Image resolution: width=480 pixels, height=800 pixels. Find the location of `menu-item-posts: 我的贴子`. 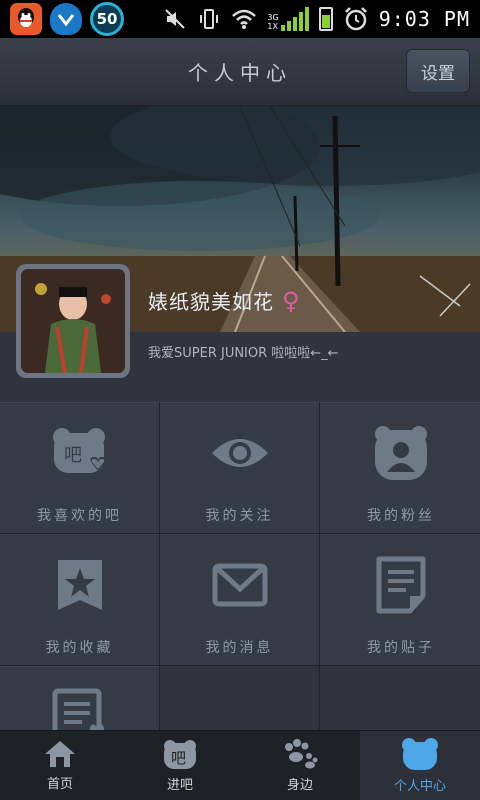

menu-item-posts: 我的贴子 is located at coordinates (400, 599).